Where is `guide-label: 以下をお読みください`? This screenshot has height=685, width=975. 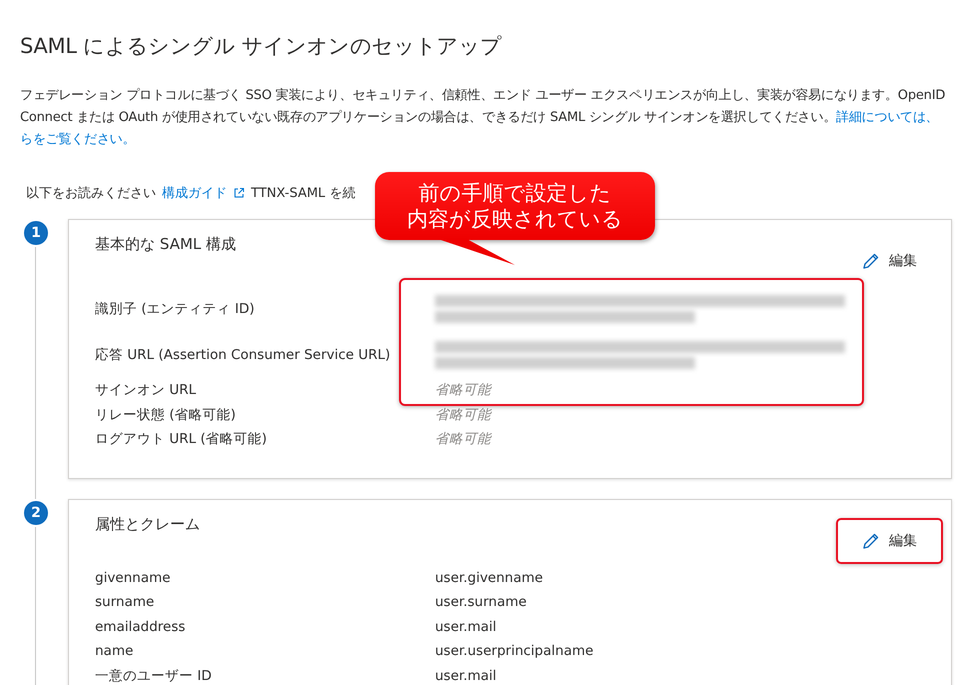
guide-label: 以下をお読みください is located at coordinates (91, 193).